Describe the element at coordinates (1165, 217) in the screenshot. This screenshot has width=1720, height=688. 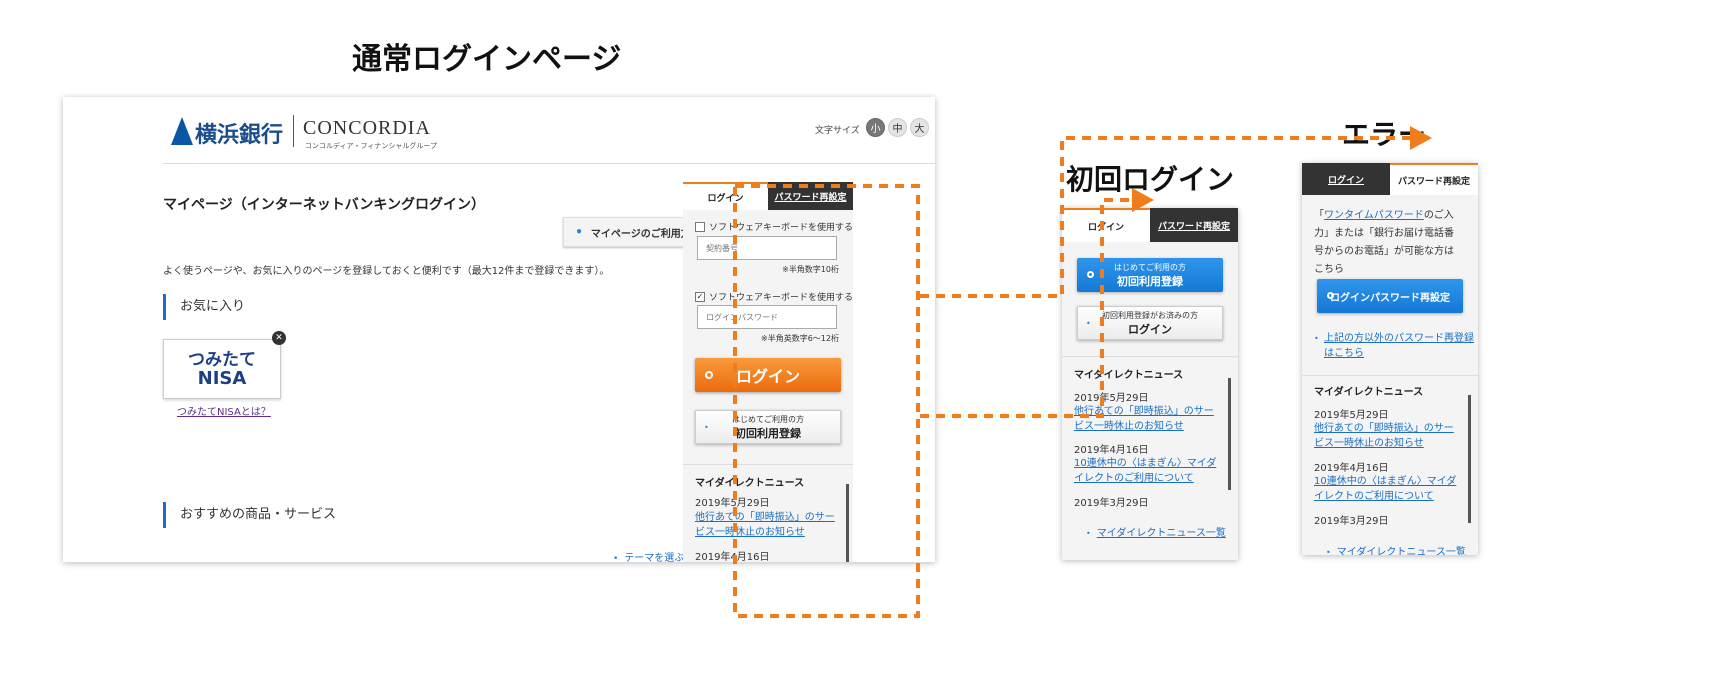
I see `connector-to-error` at that location.